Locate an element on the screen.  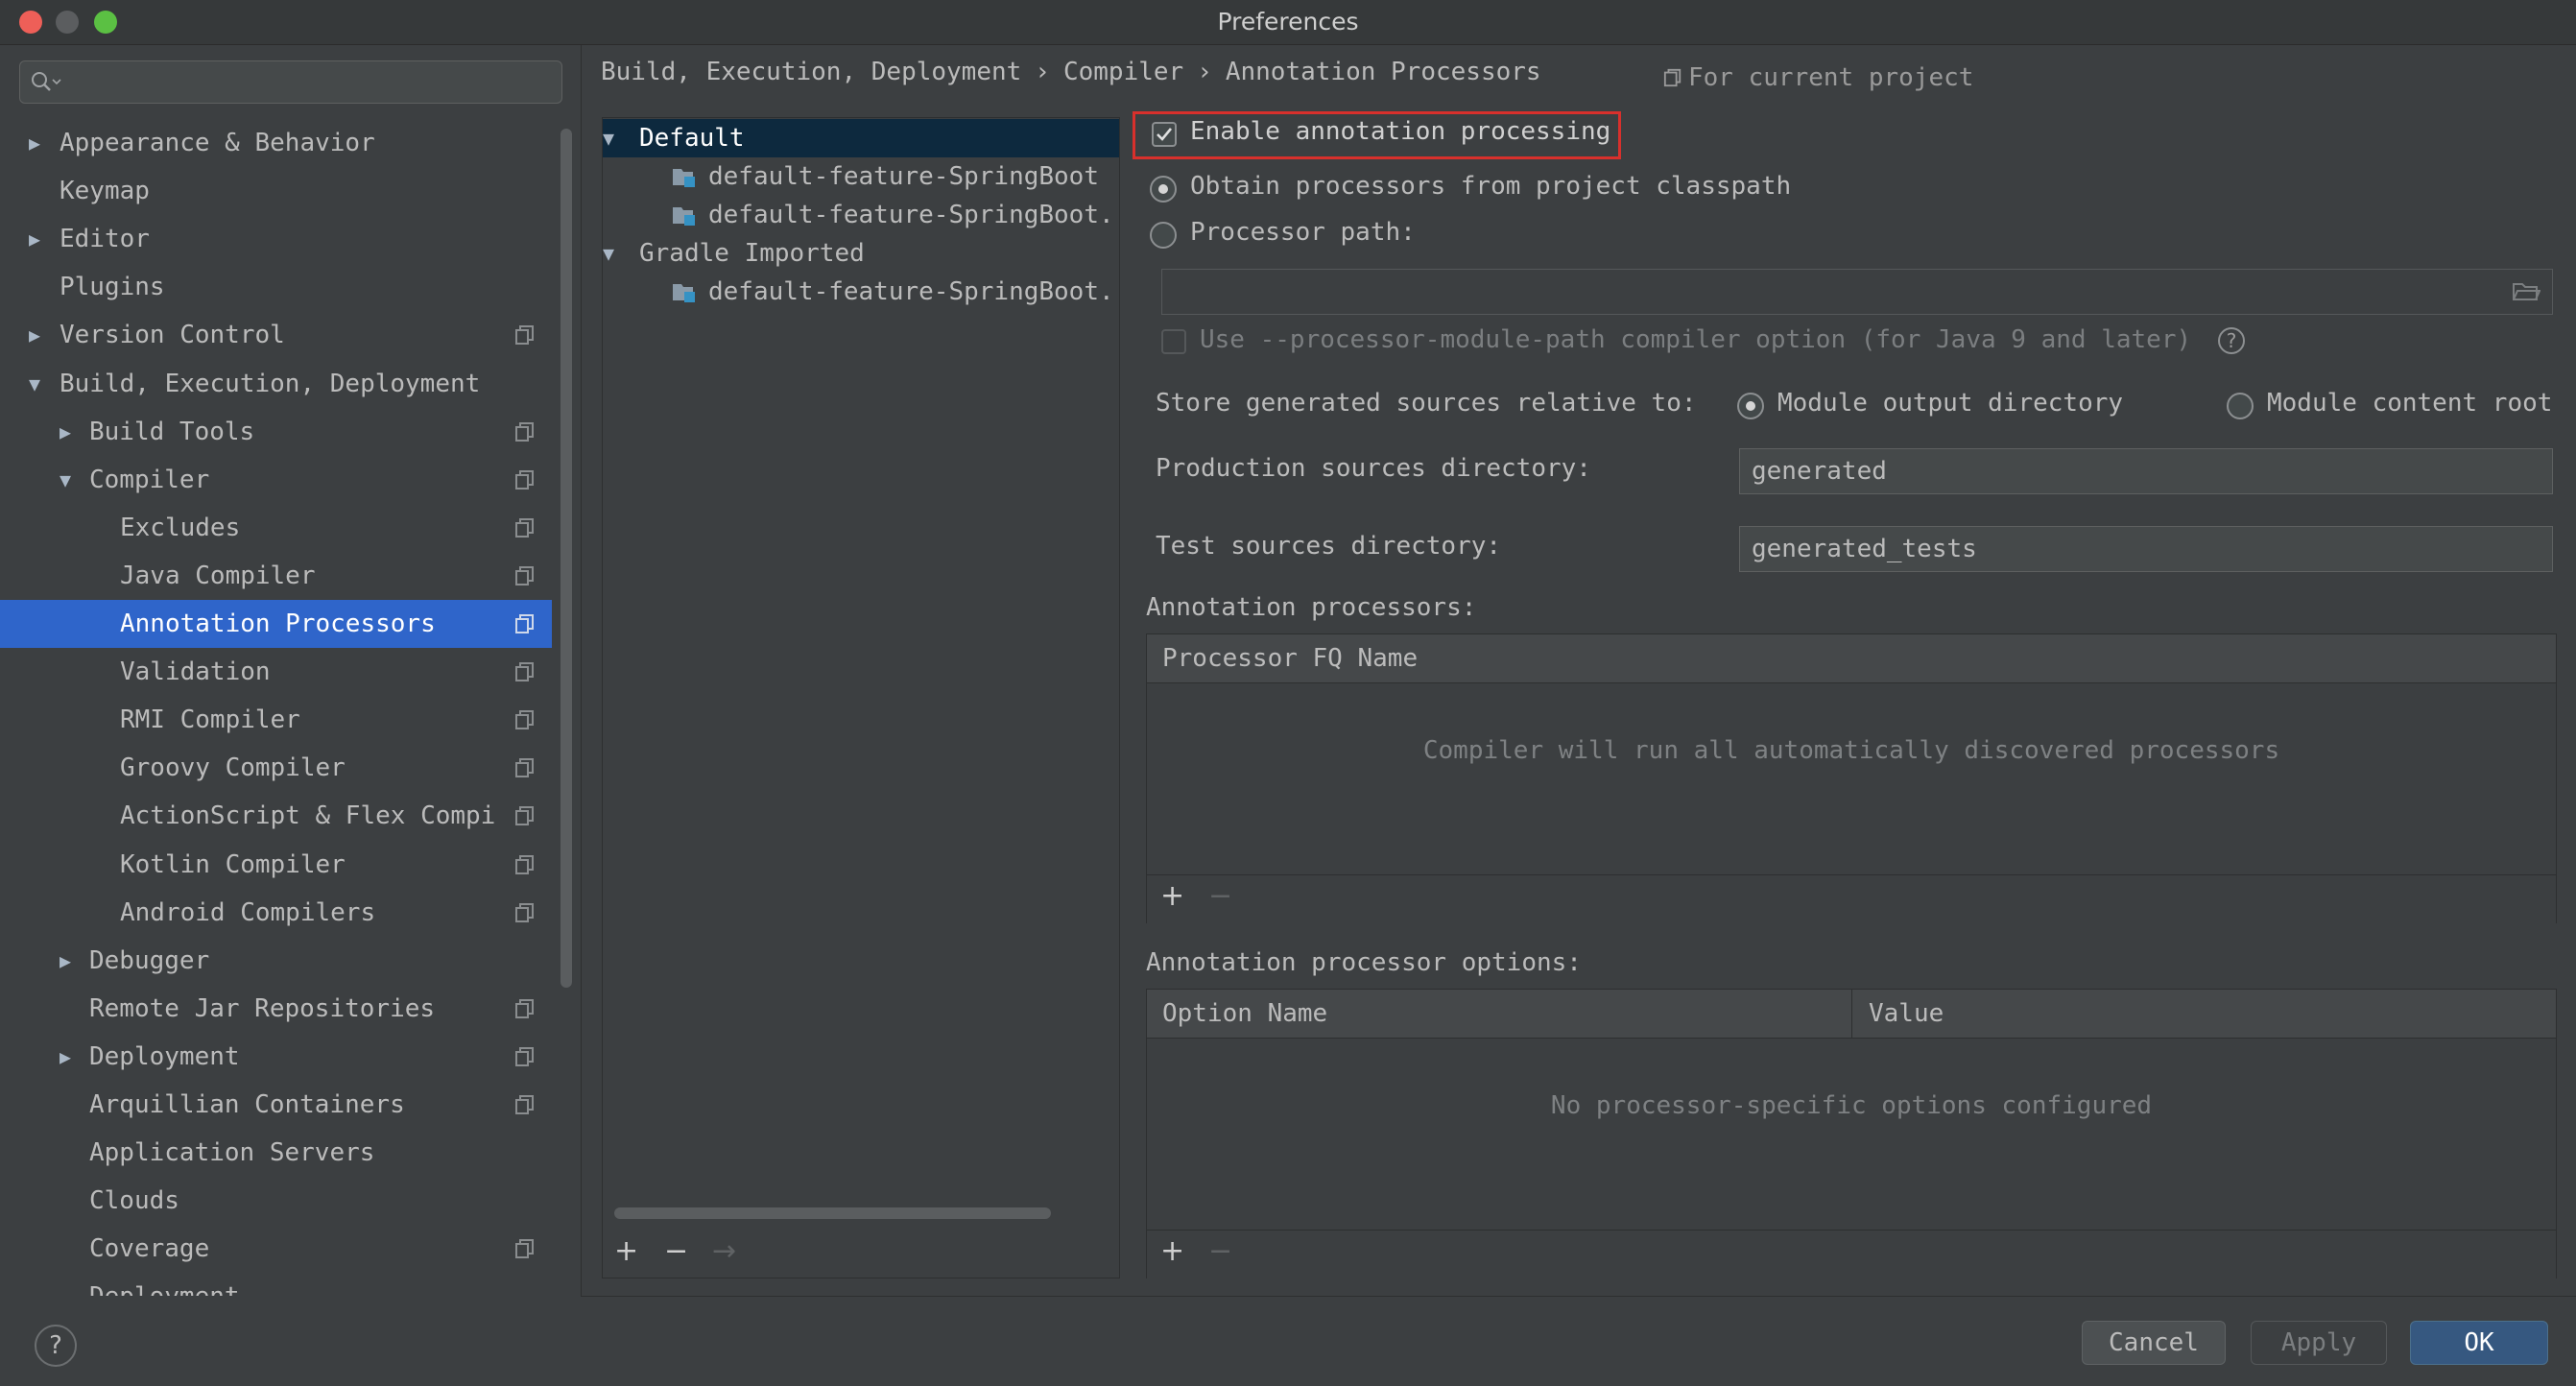
sidebar-item-label: Build Tools is located at coordinates (172, 432).